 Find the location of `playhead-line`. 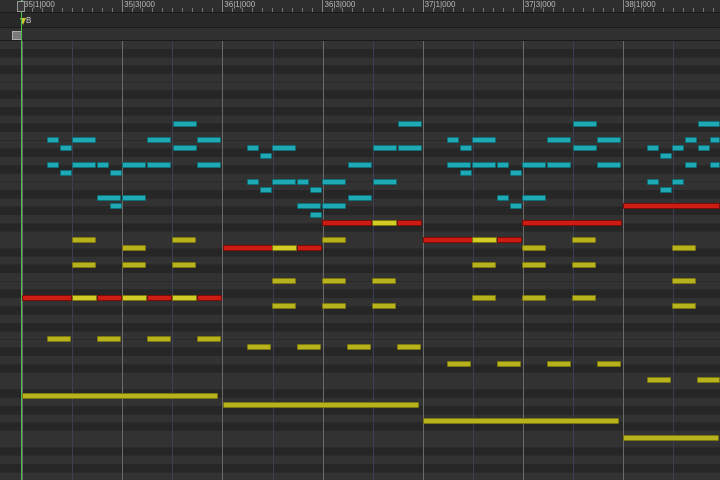

playhead-line is located at coordinates (21, 240).